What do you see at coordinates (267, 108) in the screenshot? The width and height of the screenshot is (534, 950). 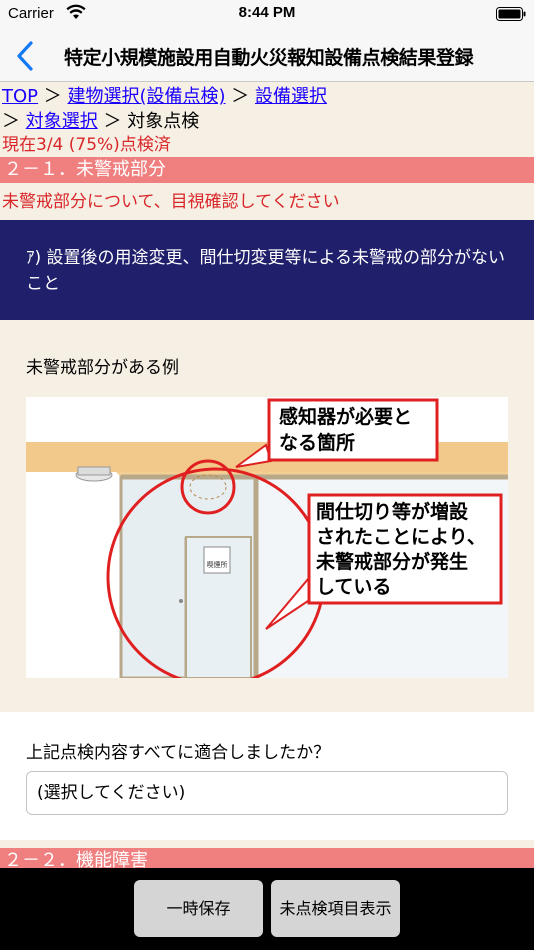 I see `breadcrumb: TOP ＞ 建物選択(設備点検) ＞ 設備選択 ＞ 対象選択 ＞ 対象点検` at bounding box center [267, 108].